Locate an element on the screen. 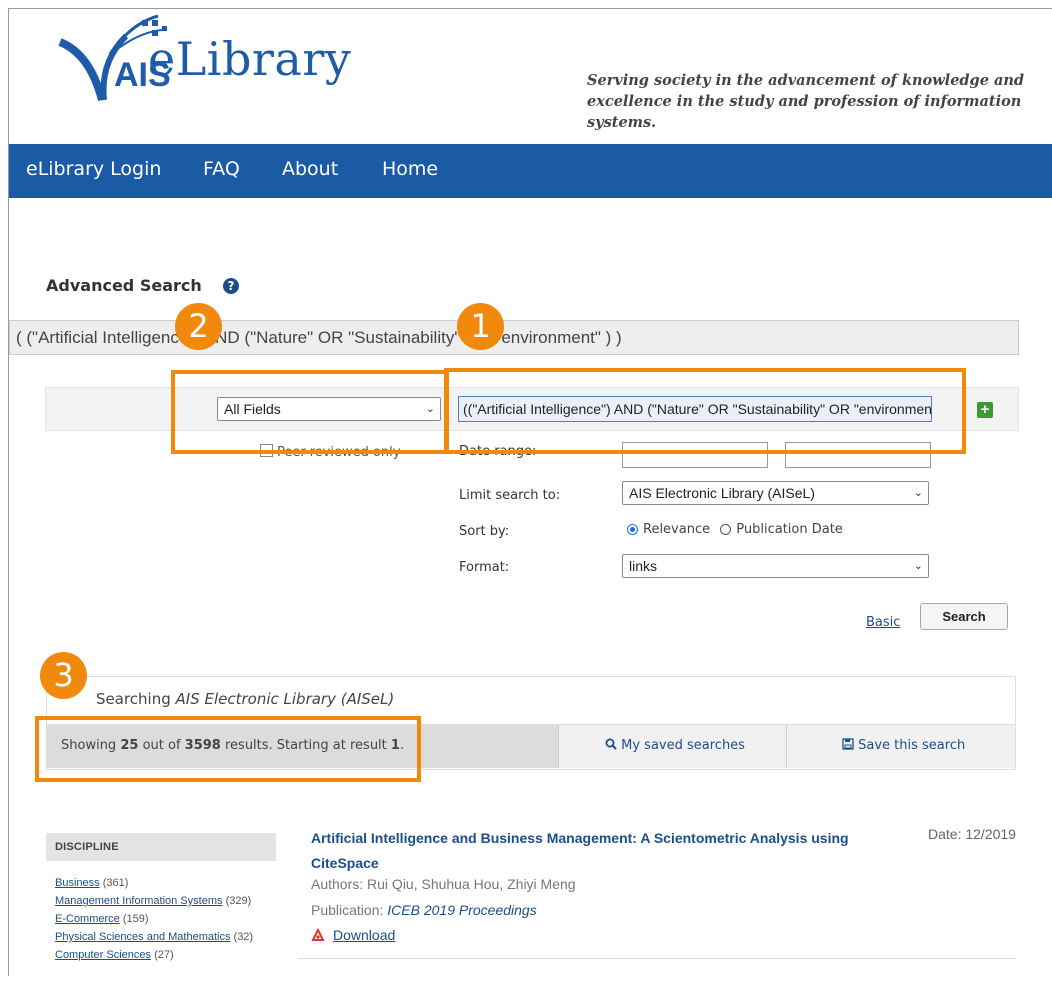 The image size is (1052, 983). searching-label: Searching AIS Electronic Library (AISeL) is located at coordinates (245, 699).